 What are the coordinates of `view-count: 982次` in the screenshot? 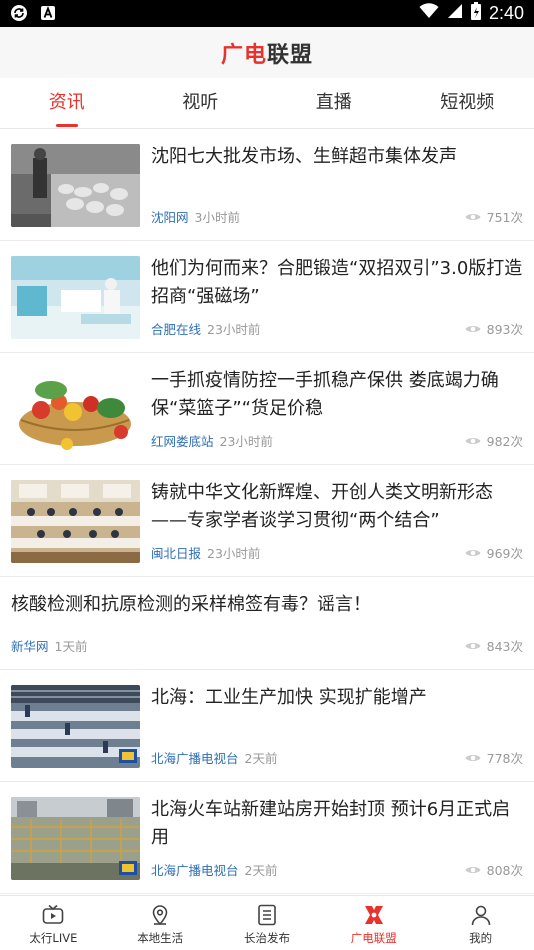 It's located at (494, 440).